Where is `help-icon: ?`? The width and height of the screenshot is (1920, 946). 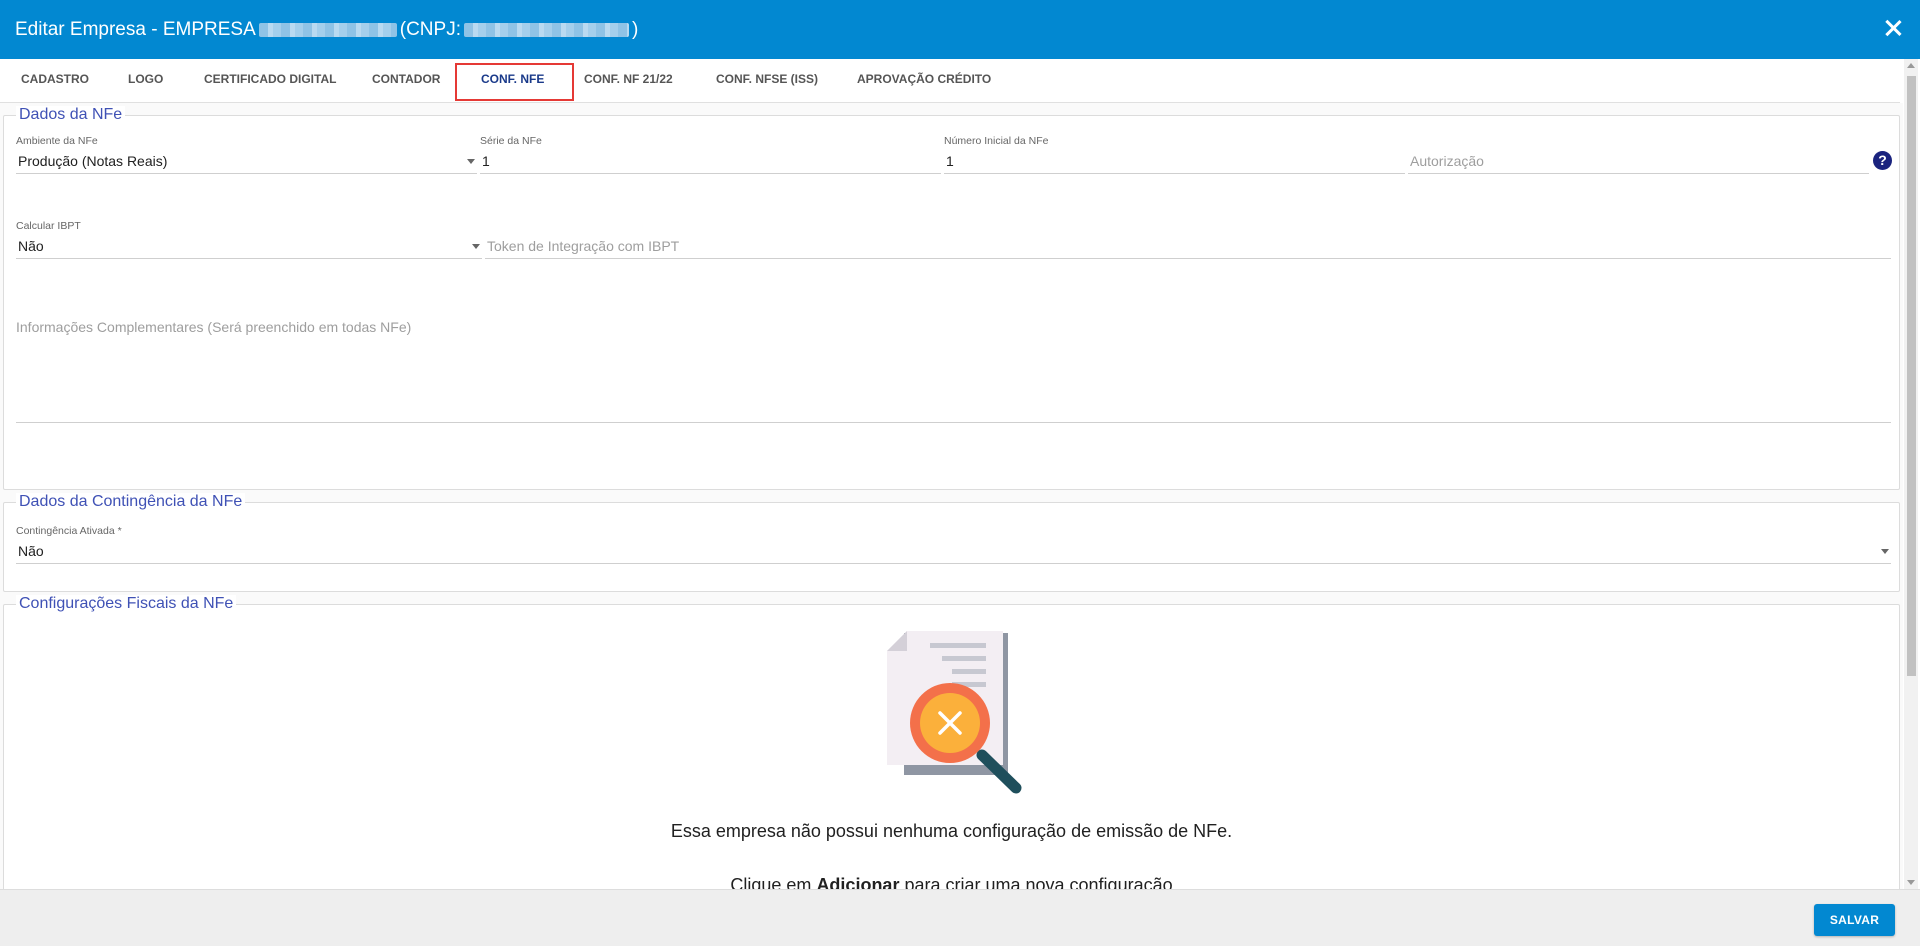
help-icon: ? is located at coordinates (1882, 160).